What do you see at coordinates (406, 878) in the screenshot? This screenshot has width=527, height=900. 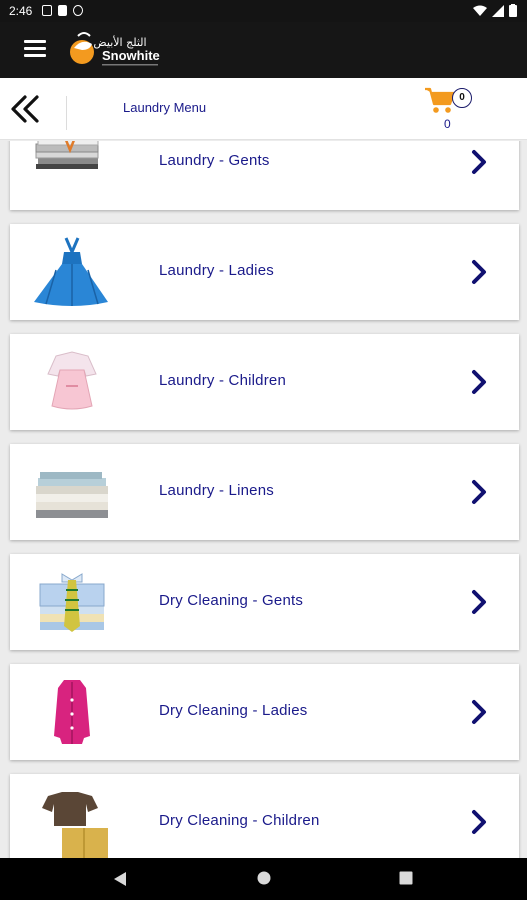 I see `nav-recents-icon` at bounding box center [406, 878].